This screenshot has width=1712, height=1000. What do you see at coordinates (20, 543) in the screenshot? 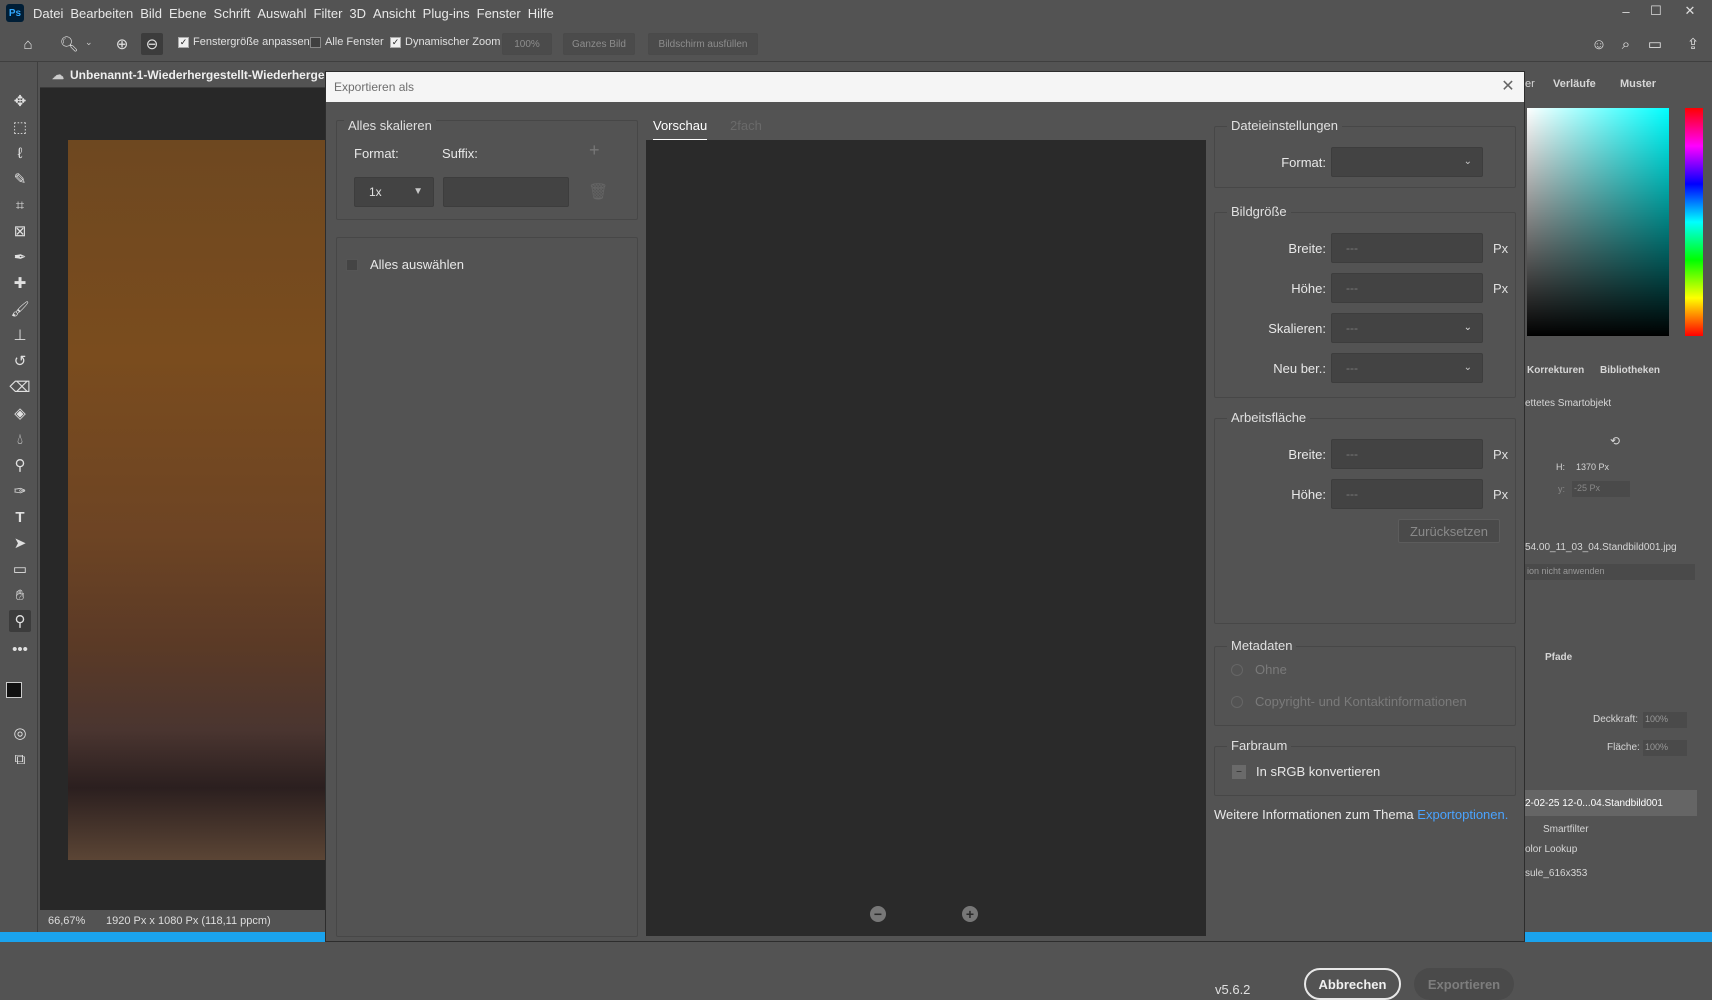
I see `path-select-icon: ➤` at bounding box center [20, 543].